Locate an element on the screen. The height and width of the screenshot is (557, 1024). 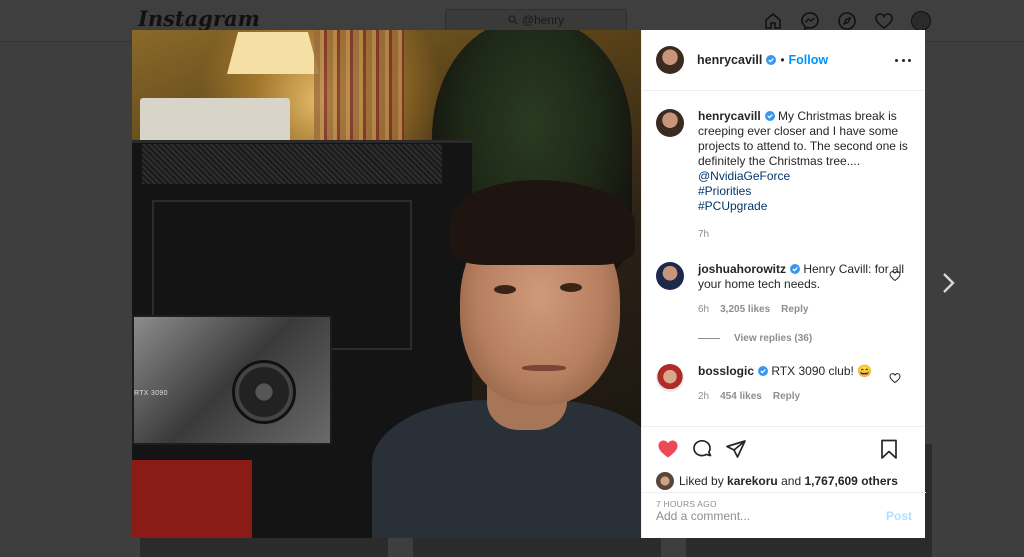
comment-time: 6h is located at coordinates (704, 309).